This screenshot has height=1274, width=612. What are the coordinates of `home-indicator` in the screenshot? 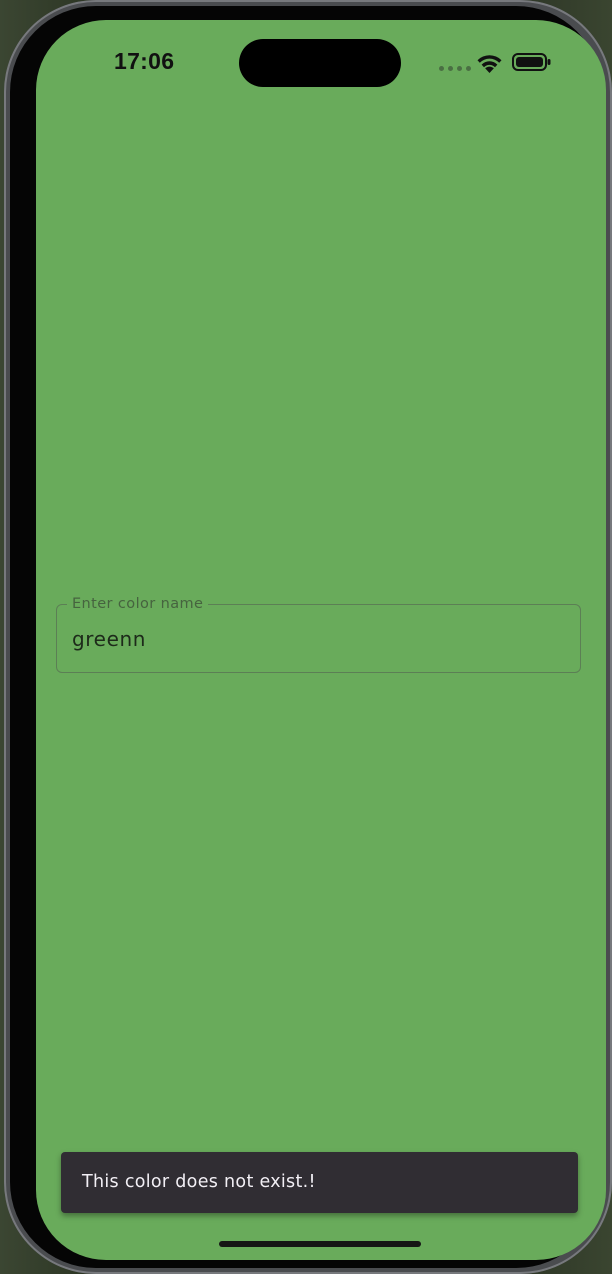 It's located at (320, 1244).